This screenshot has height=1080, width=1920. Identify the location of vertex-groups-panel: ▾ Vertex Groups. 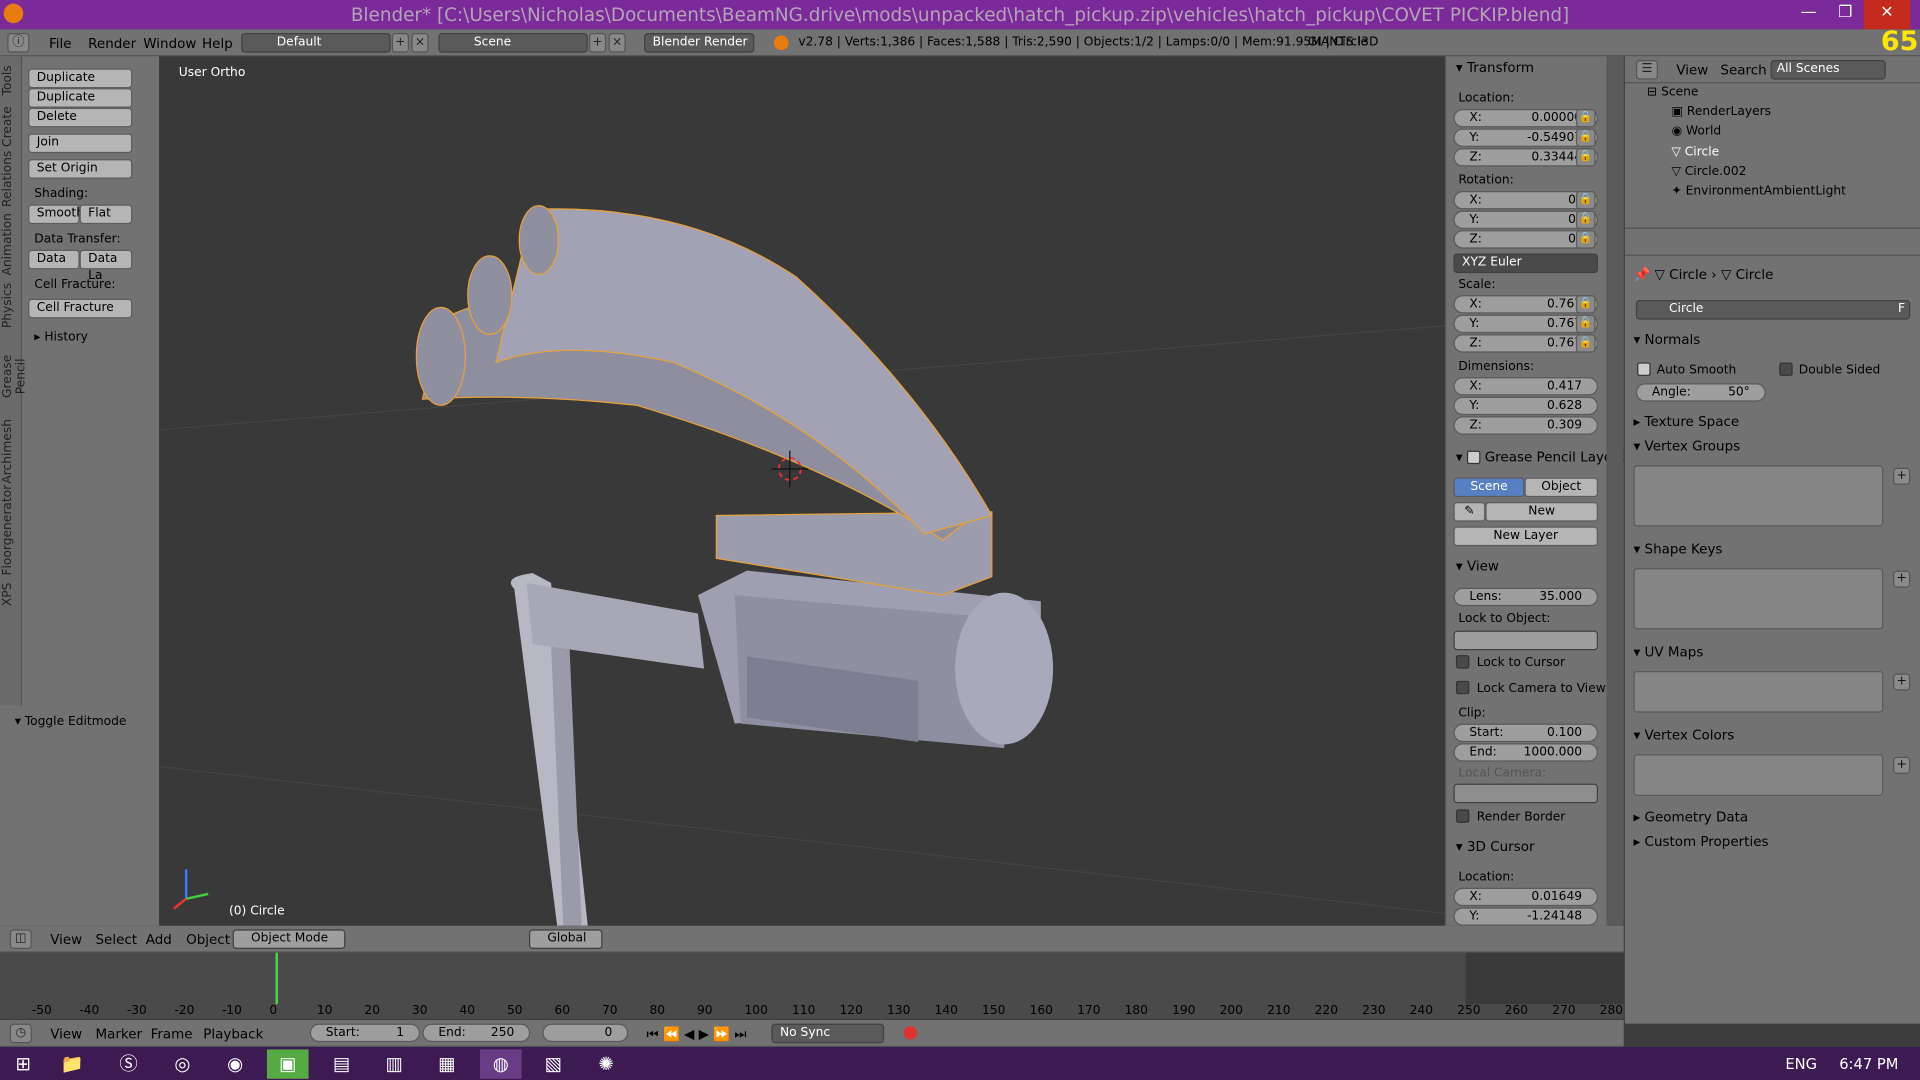
(1772, 446).